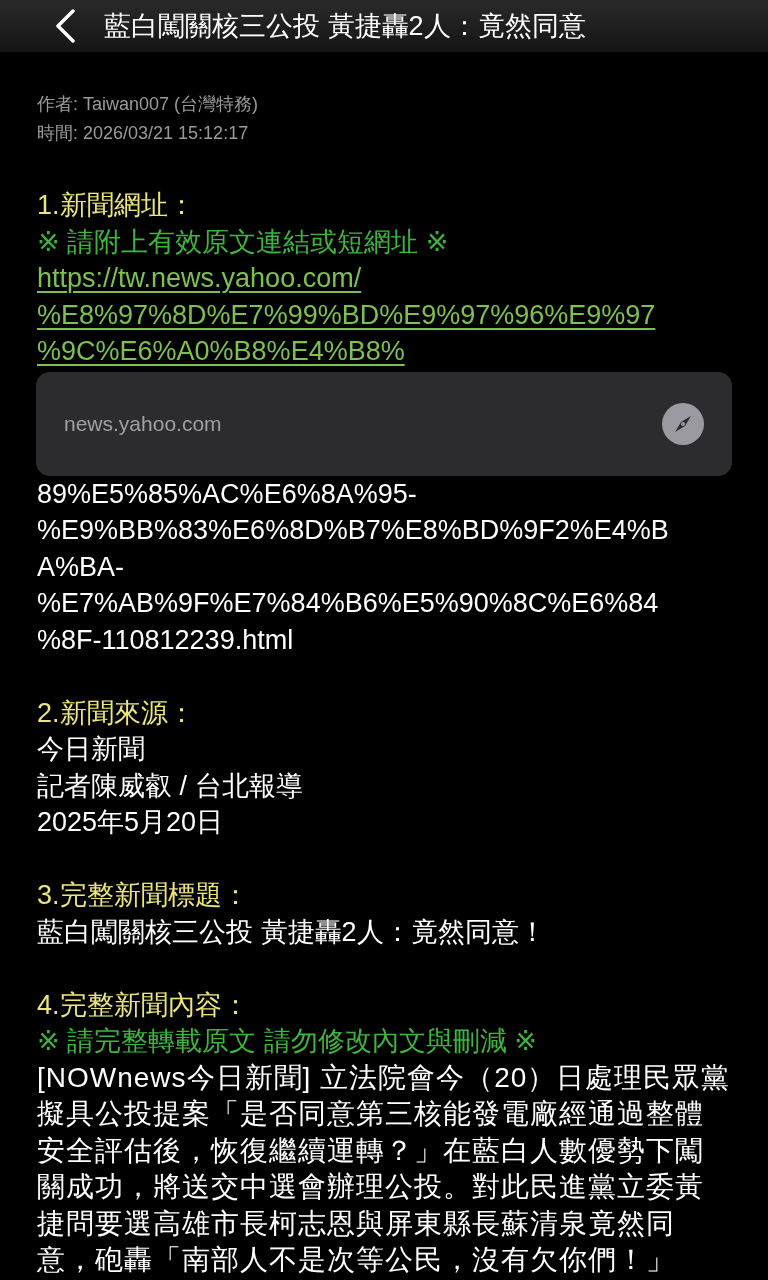  Describe the element at coordinates (345, 26) in the screenshot. I see `article-title: 藍白闖關核三公投 黃捷轟2人：竟然同意` at that location.